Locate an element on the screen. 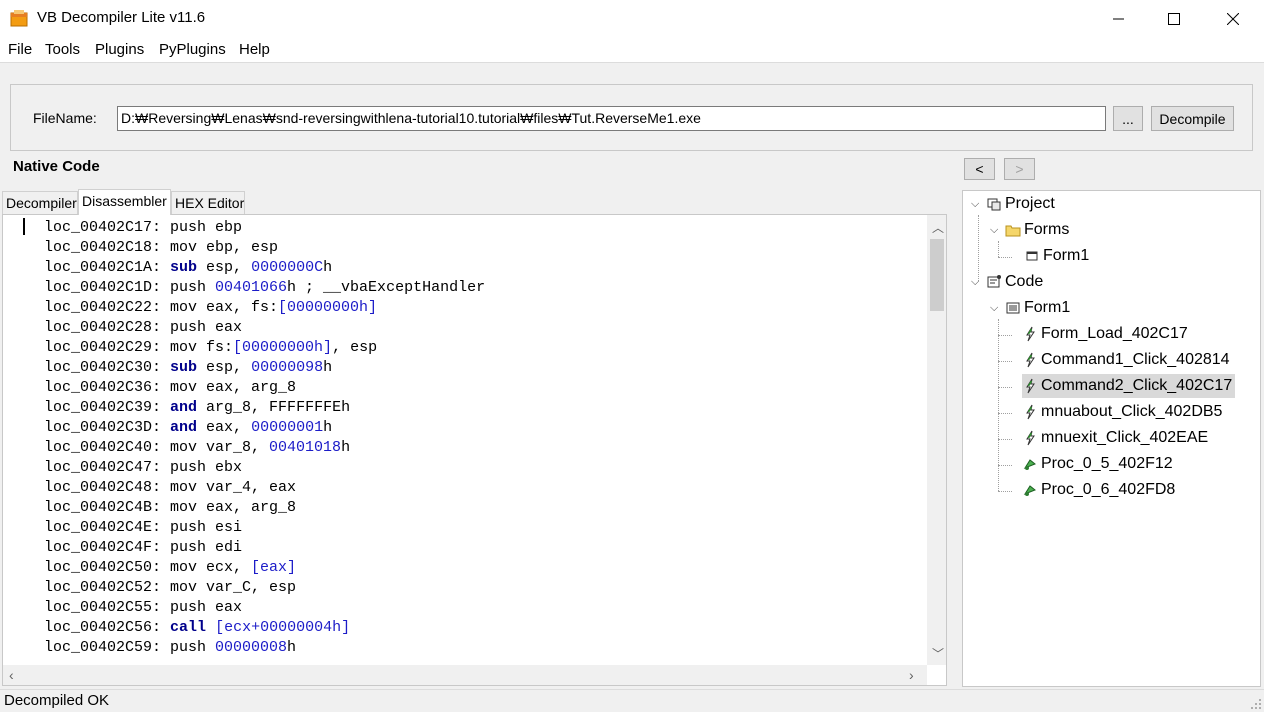  procedure-icon is located at coordinates (1029, 490).